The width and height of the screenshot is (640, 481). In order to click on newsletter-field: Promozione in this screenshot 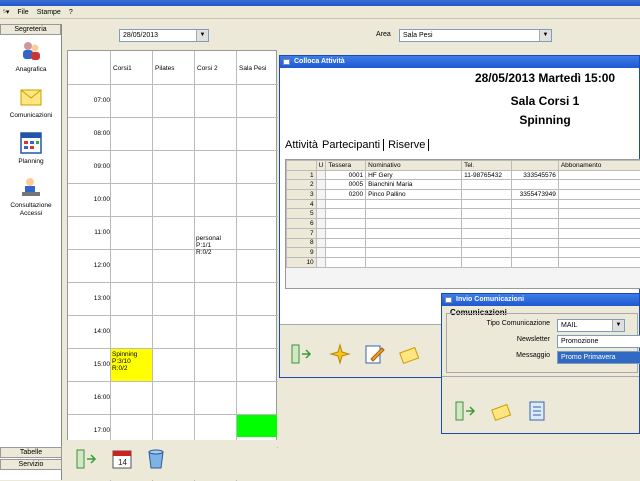, I will do `click(598, 341)`.